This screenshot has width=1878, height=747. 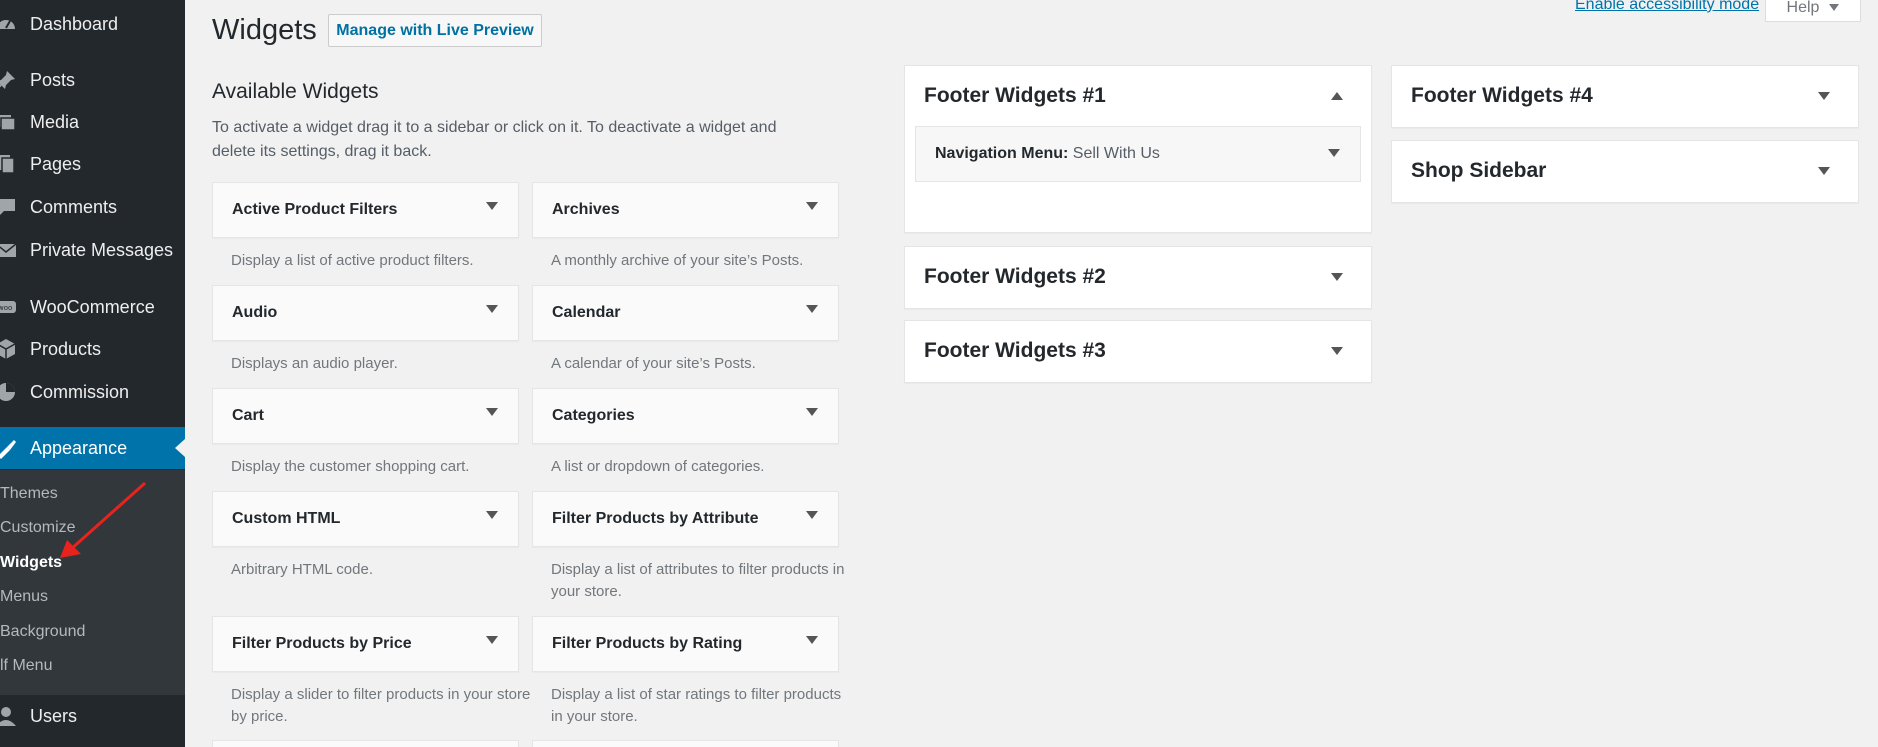 I want to click on menu-label: Users, so click(x=54, y=715).